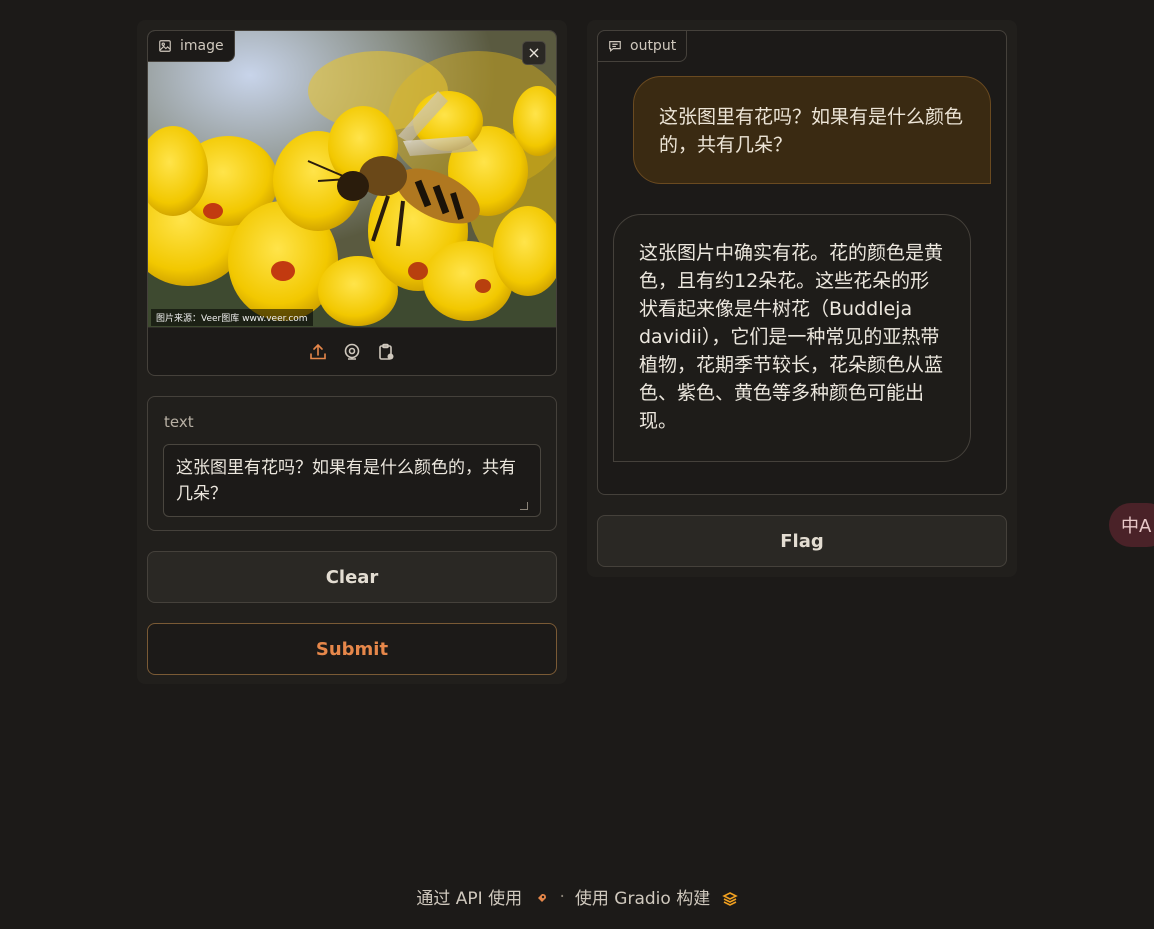 The width and height of the screenshot is (1154, 929). I want to click on image-input-panel: image × 图片来源：Veer图库 www.veer.com, so click(352, 203).